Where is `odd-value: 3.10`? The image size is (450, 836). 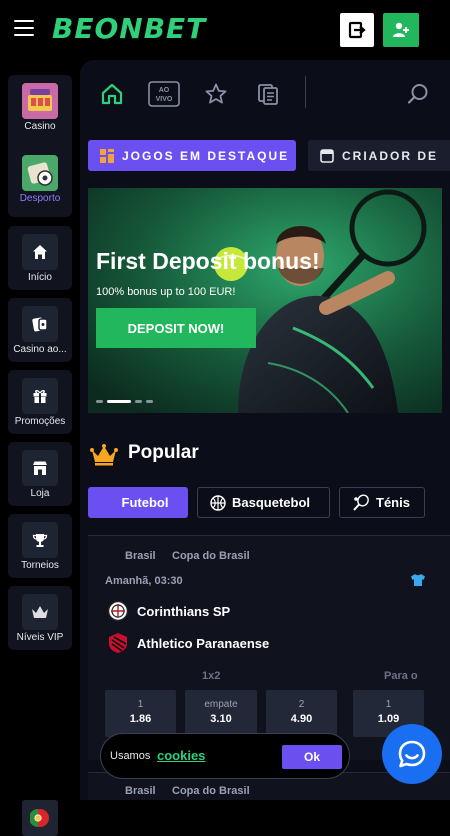
odd-value: 3.10 is located at coordinates (221, 719).